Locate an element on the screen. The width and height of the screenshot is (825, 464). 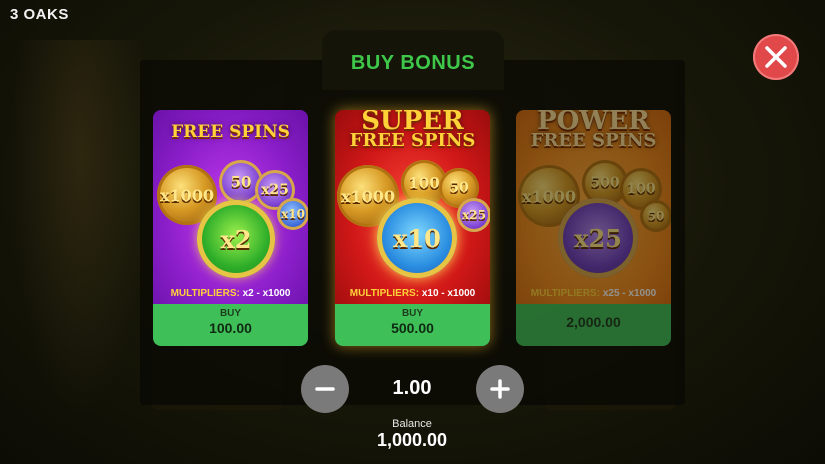
buy-price: 500.00 is located at coordinates (412, 328).